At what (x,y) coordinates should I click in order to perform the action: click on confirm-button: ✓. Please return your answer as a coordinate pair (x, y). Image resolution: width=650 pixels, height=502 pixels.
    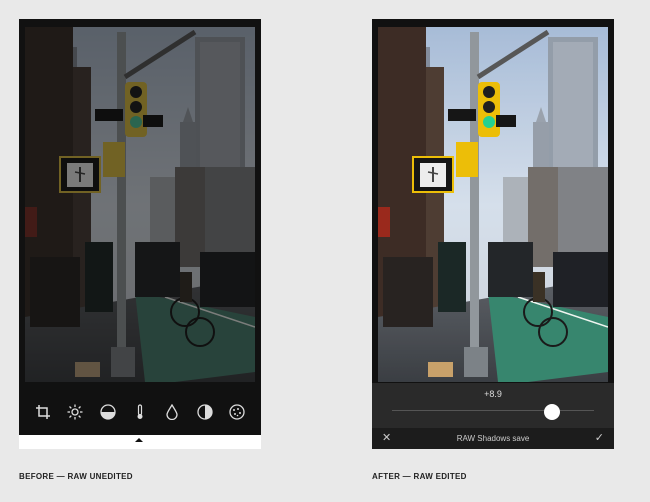
    Looking at the image, I should click on (599, 437).